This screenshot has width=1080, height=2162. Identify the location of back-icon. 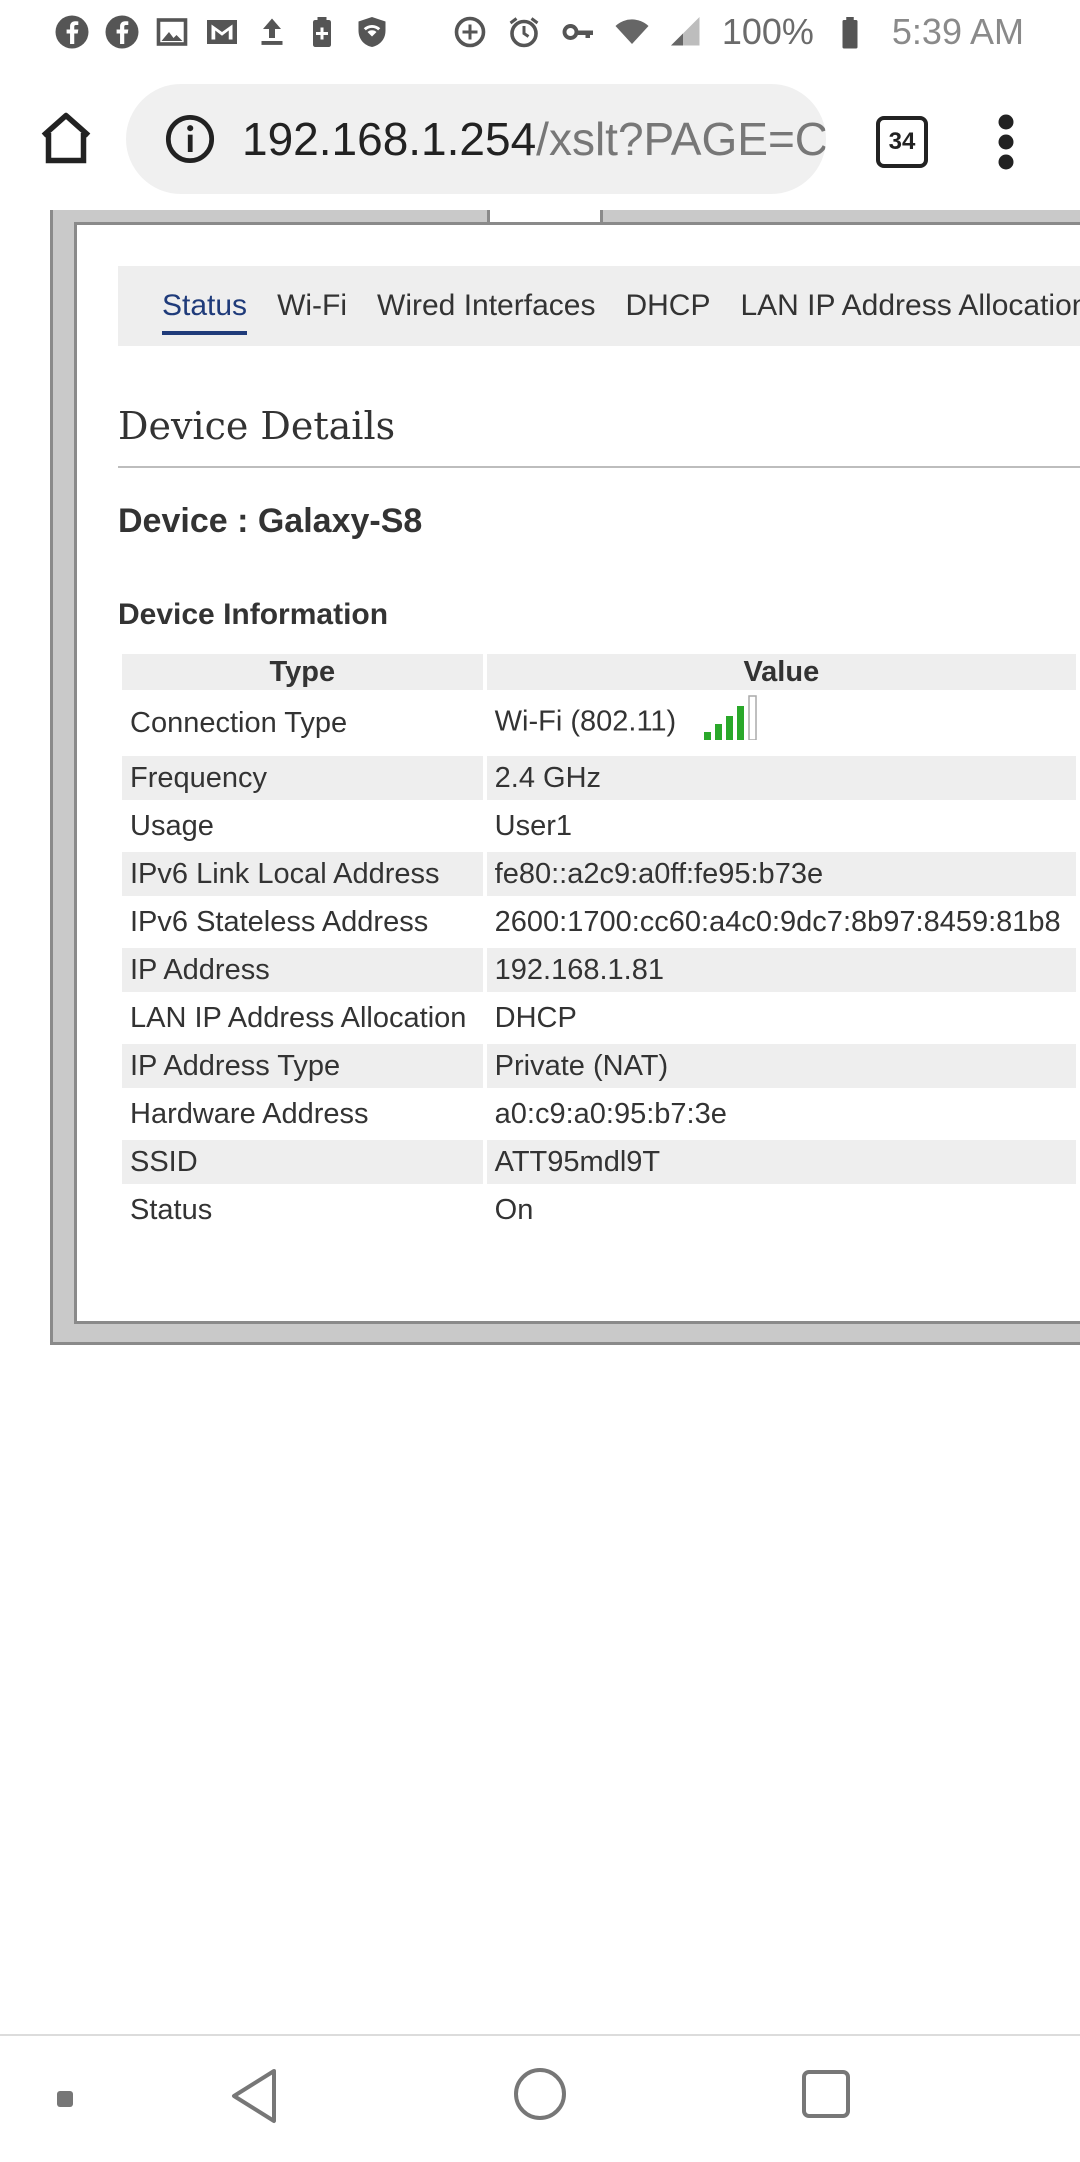
(254, 2096).